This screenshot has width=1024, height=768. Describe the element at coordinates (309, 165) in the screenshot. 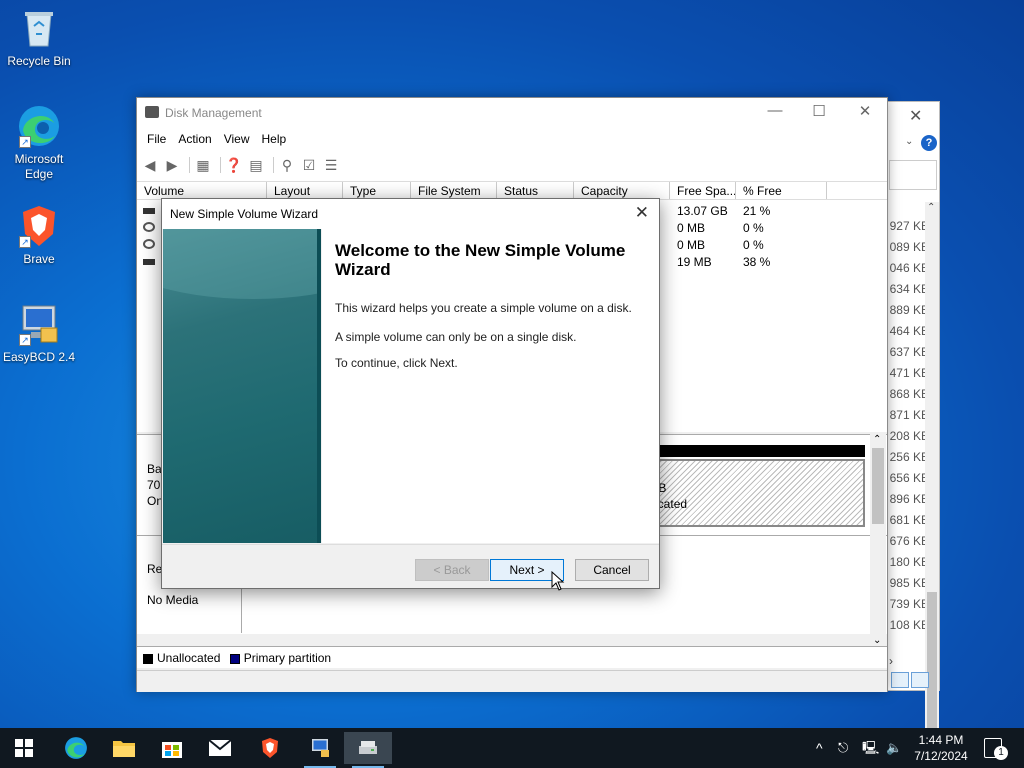

I see `check-icon: ☑` at that location.